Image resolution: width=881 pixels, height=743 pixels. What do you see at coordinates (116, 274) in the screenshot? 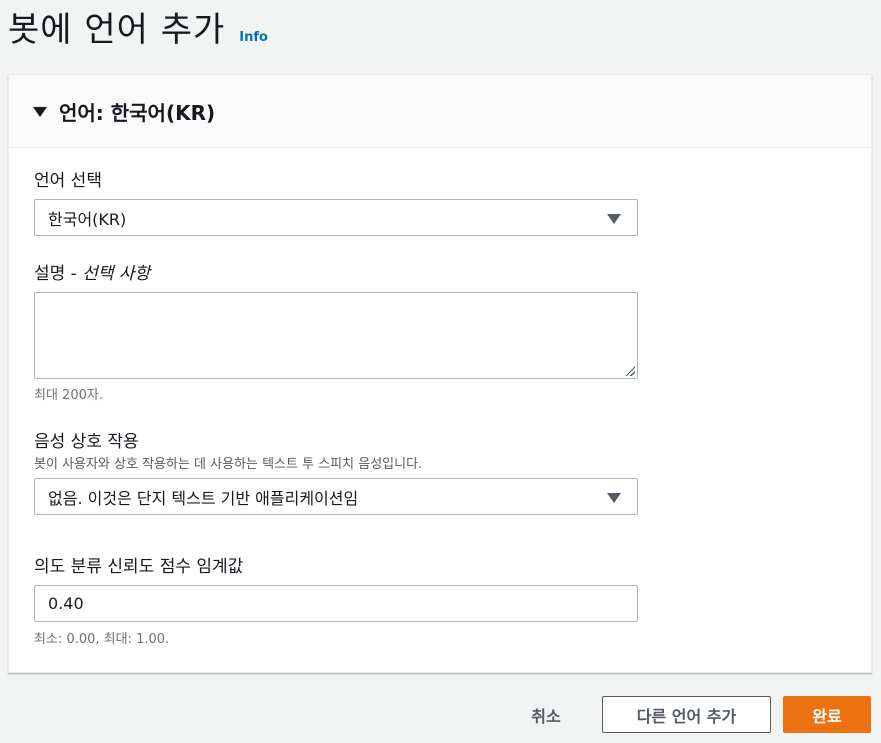
I see `description-optional-text: 선택 사항` at bounding box center [116, 274].